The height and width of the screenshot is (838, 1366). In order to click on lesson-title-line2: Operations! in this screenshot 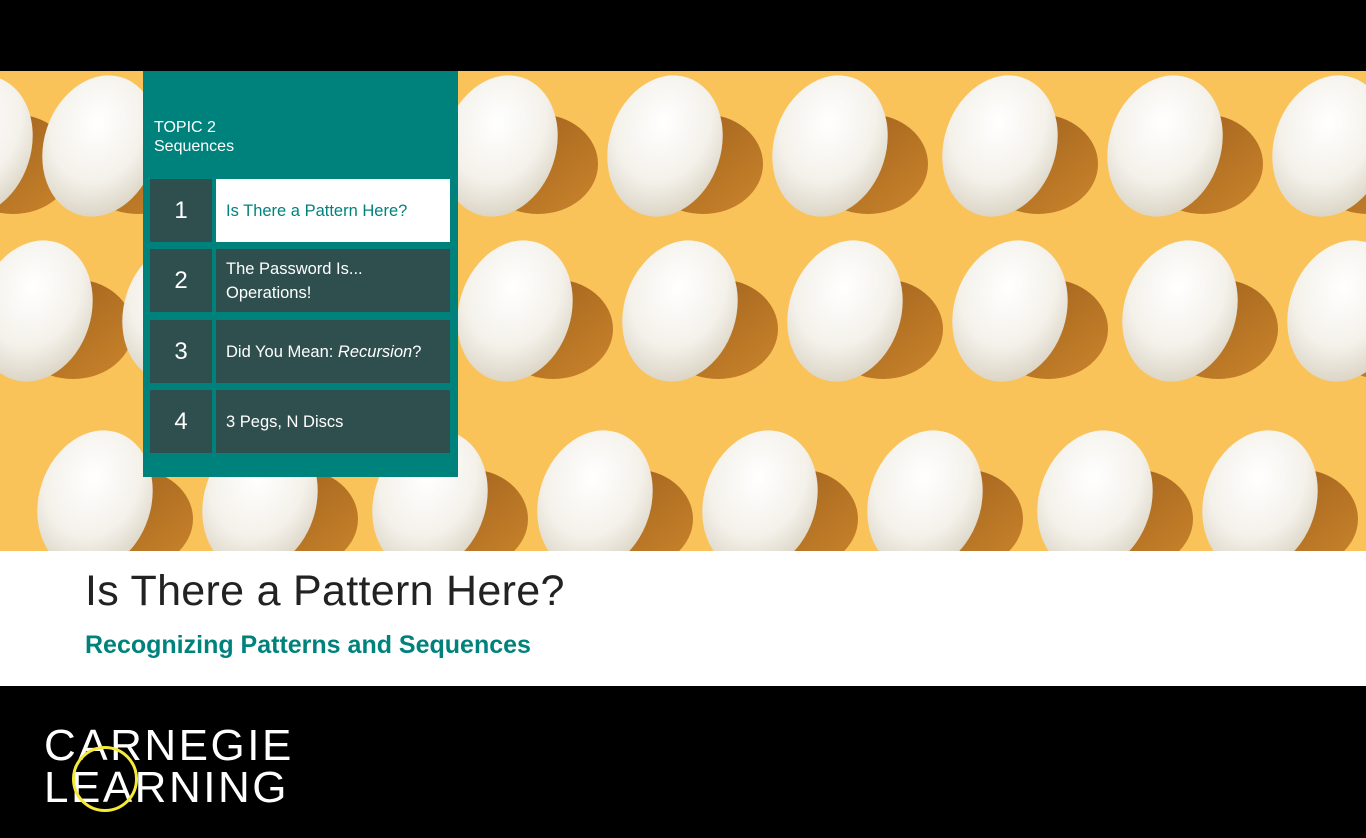, I will do `click(269, 292)`.